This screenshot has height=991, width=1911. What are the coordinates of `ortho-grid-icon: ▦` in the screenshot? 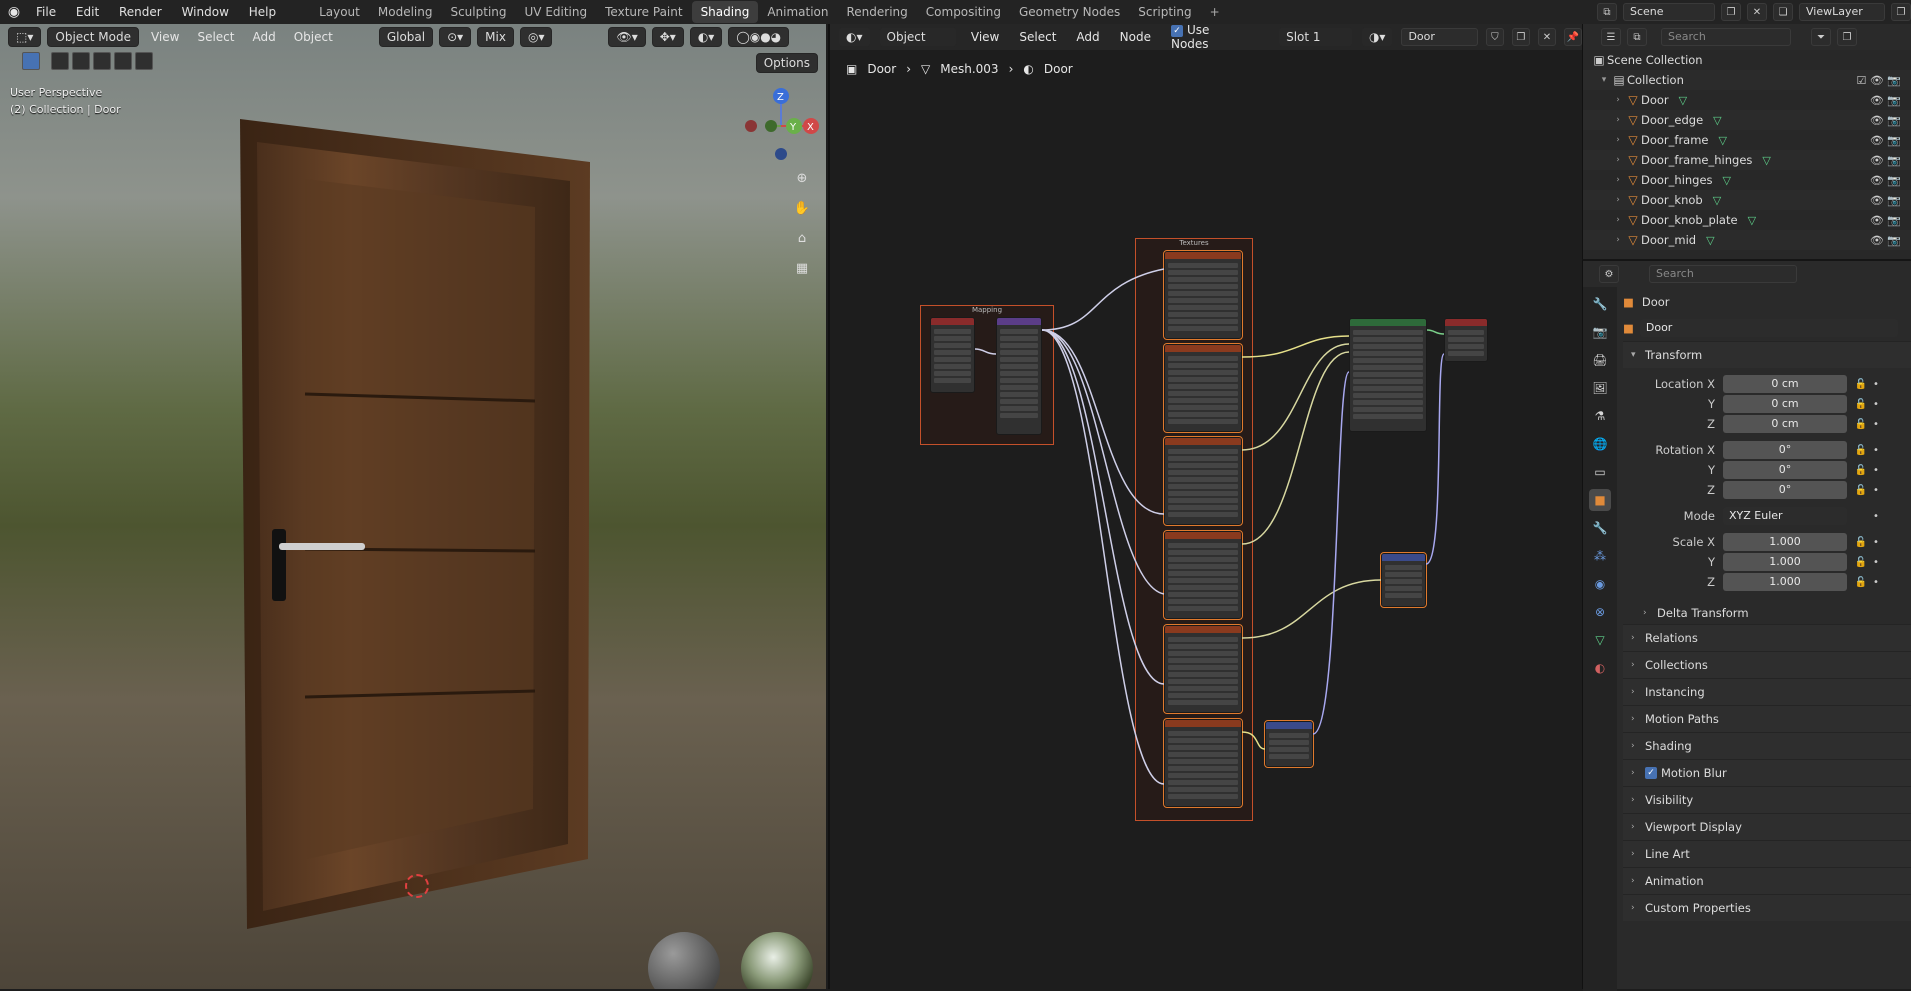 It's located at (802, 268).